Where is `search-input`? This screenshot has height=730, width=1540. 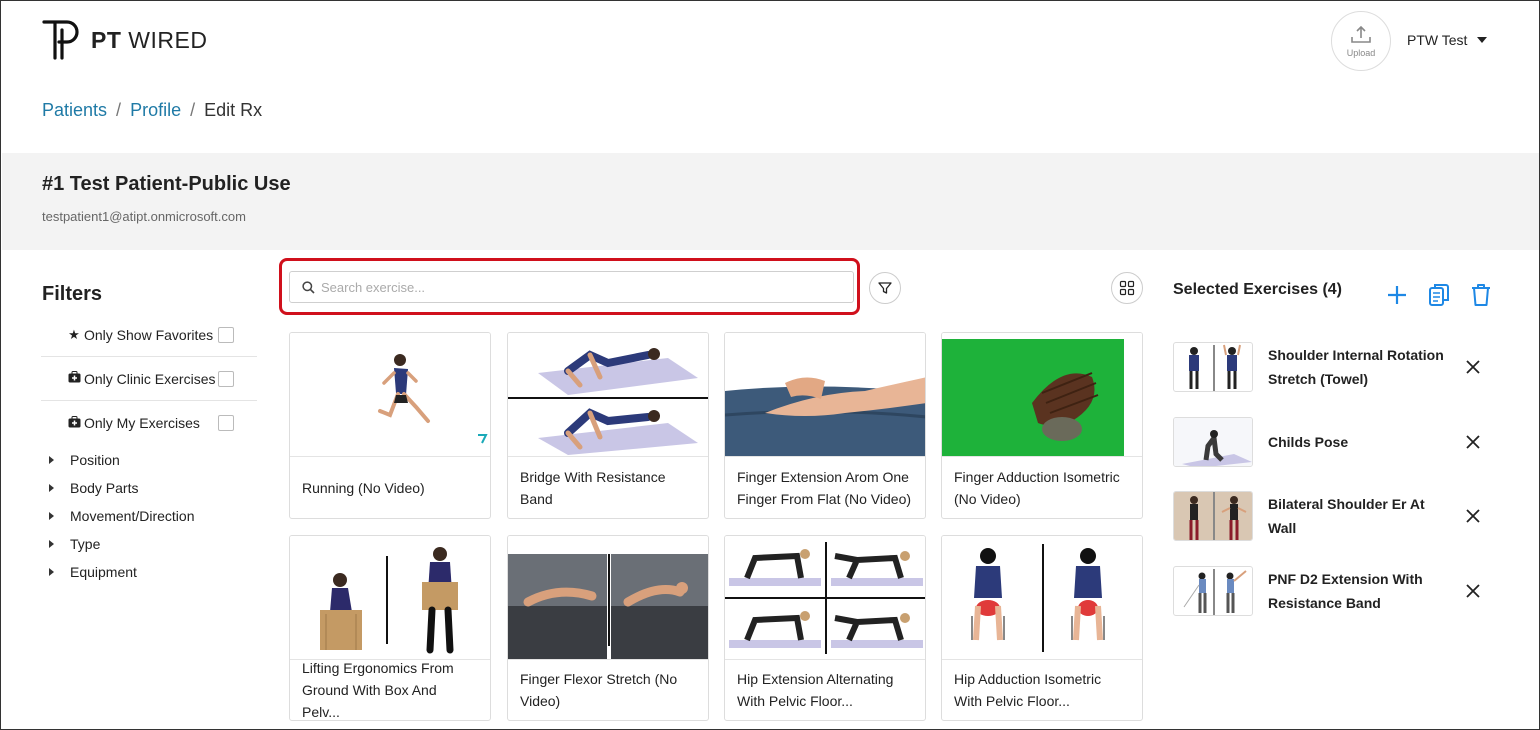
search-input is located at coordinates (571, 287).